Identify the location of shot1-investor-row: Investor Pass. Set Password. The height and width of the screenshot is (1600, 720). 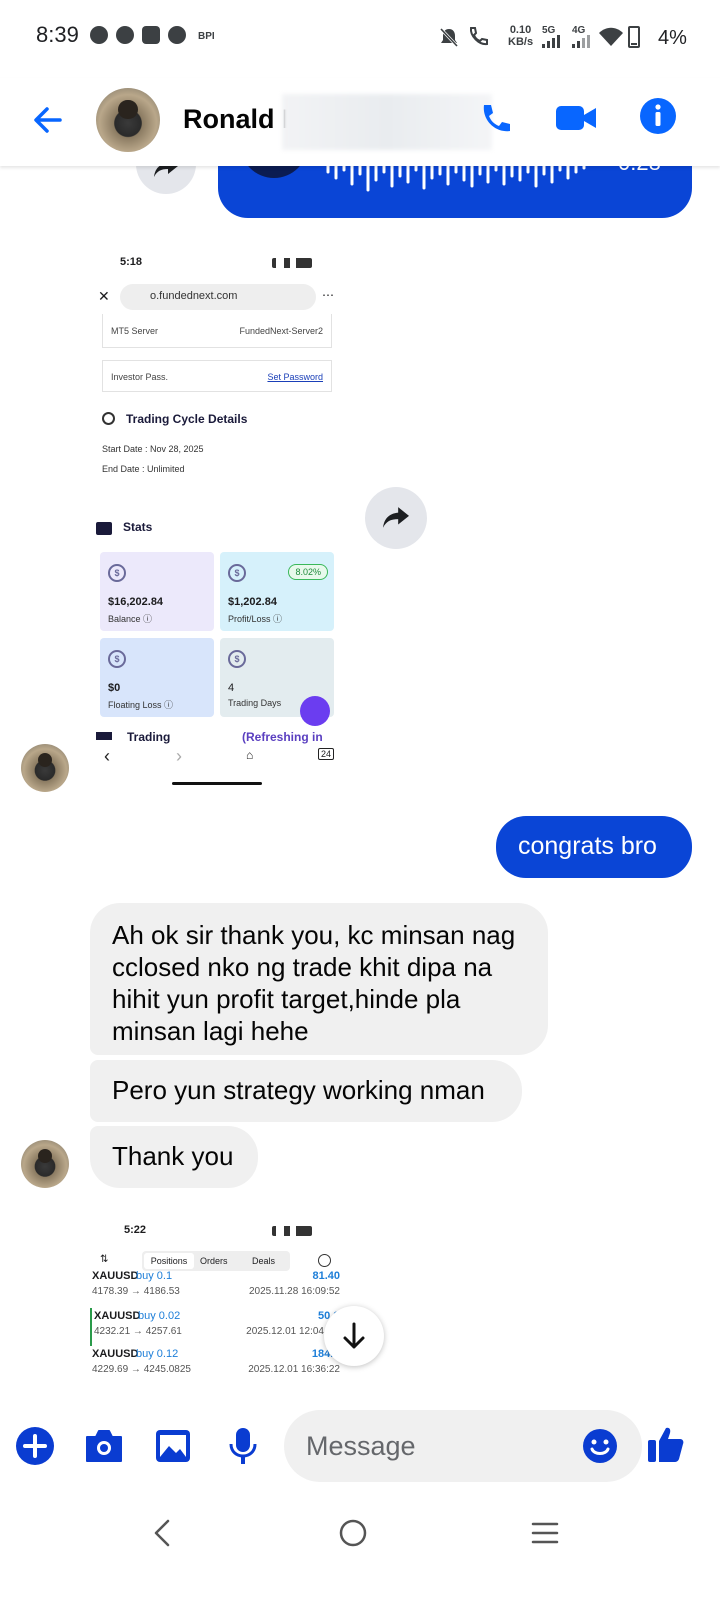
(217, 376).